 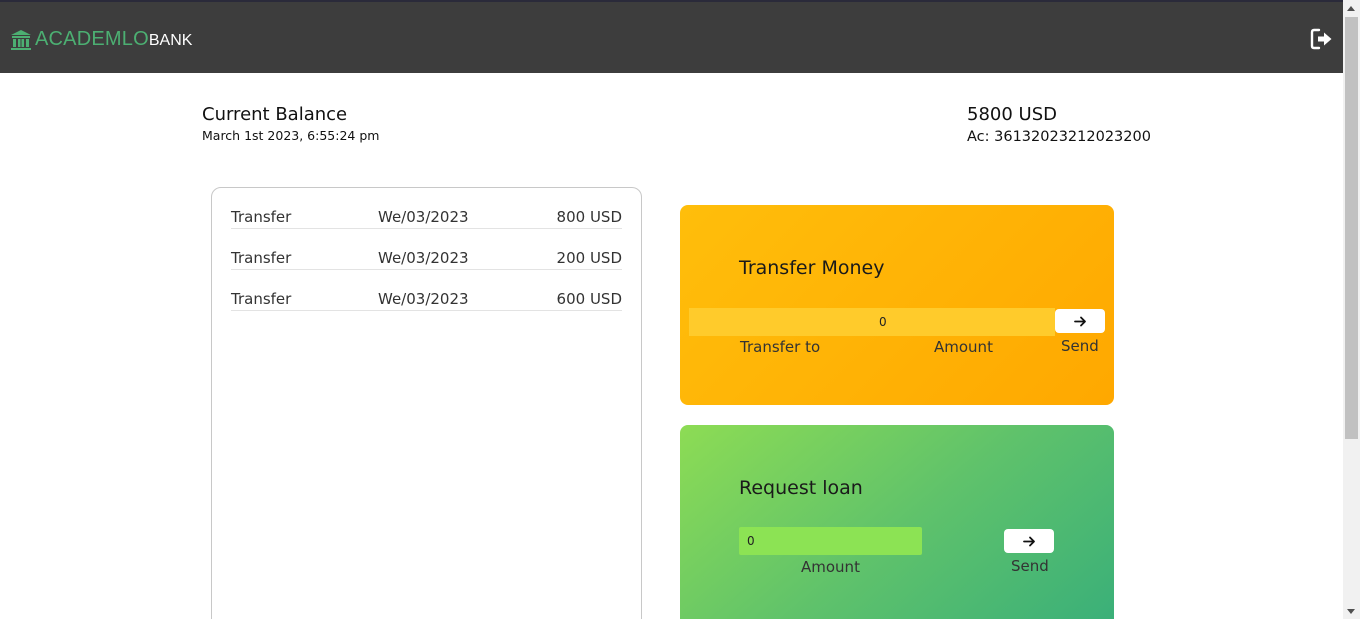 I want to click on movement-row: Transfer We/03/2023 600 USD, so click(x=426, y=290).